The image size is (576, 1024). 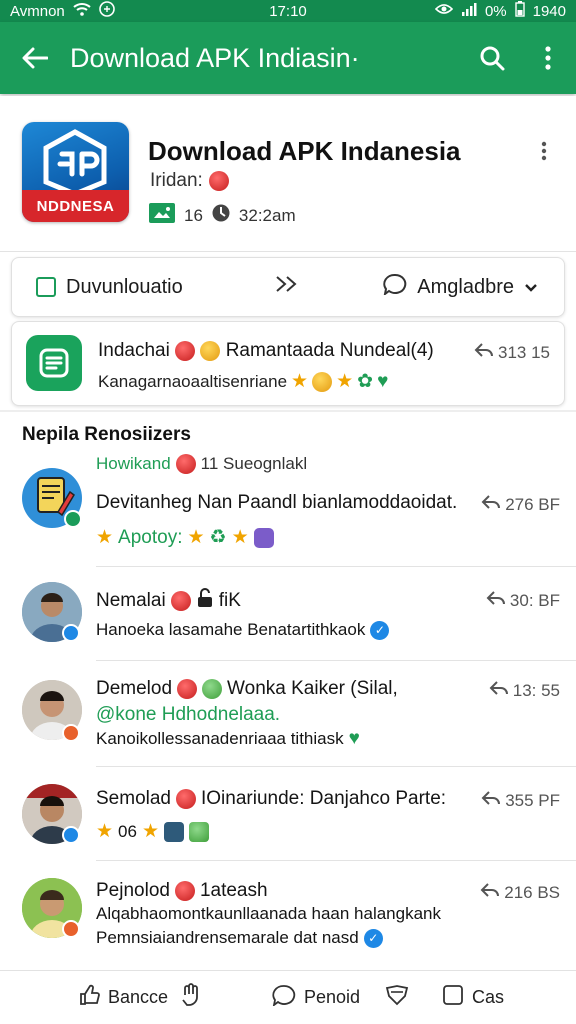 What do you see at coordinates (133, 890) in the screenshot?
I see `item-name: Pejnolod` at bounding box center [133, 890].